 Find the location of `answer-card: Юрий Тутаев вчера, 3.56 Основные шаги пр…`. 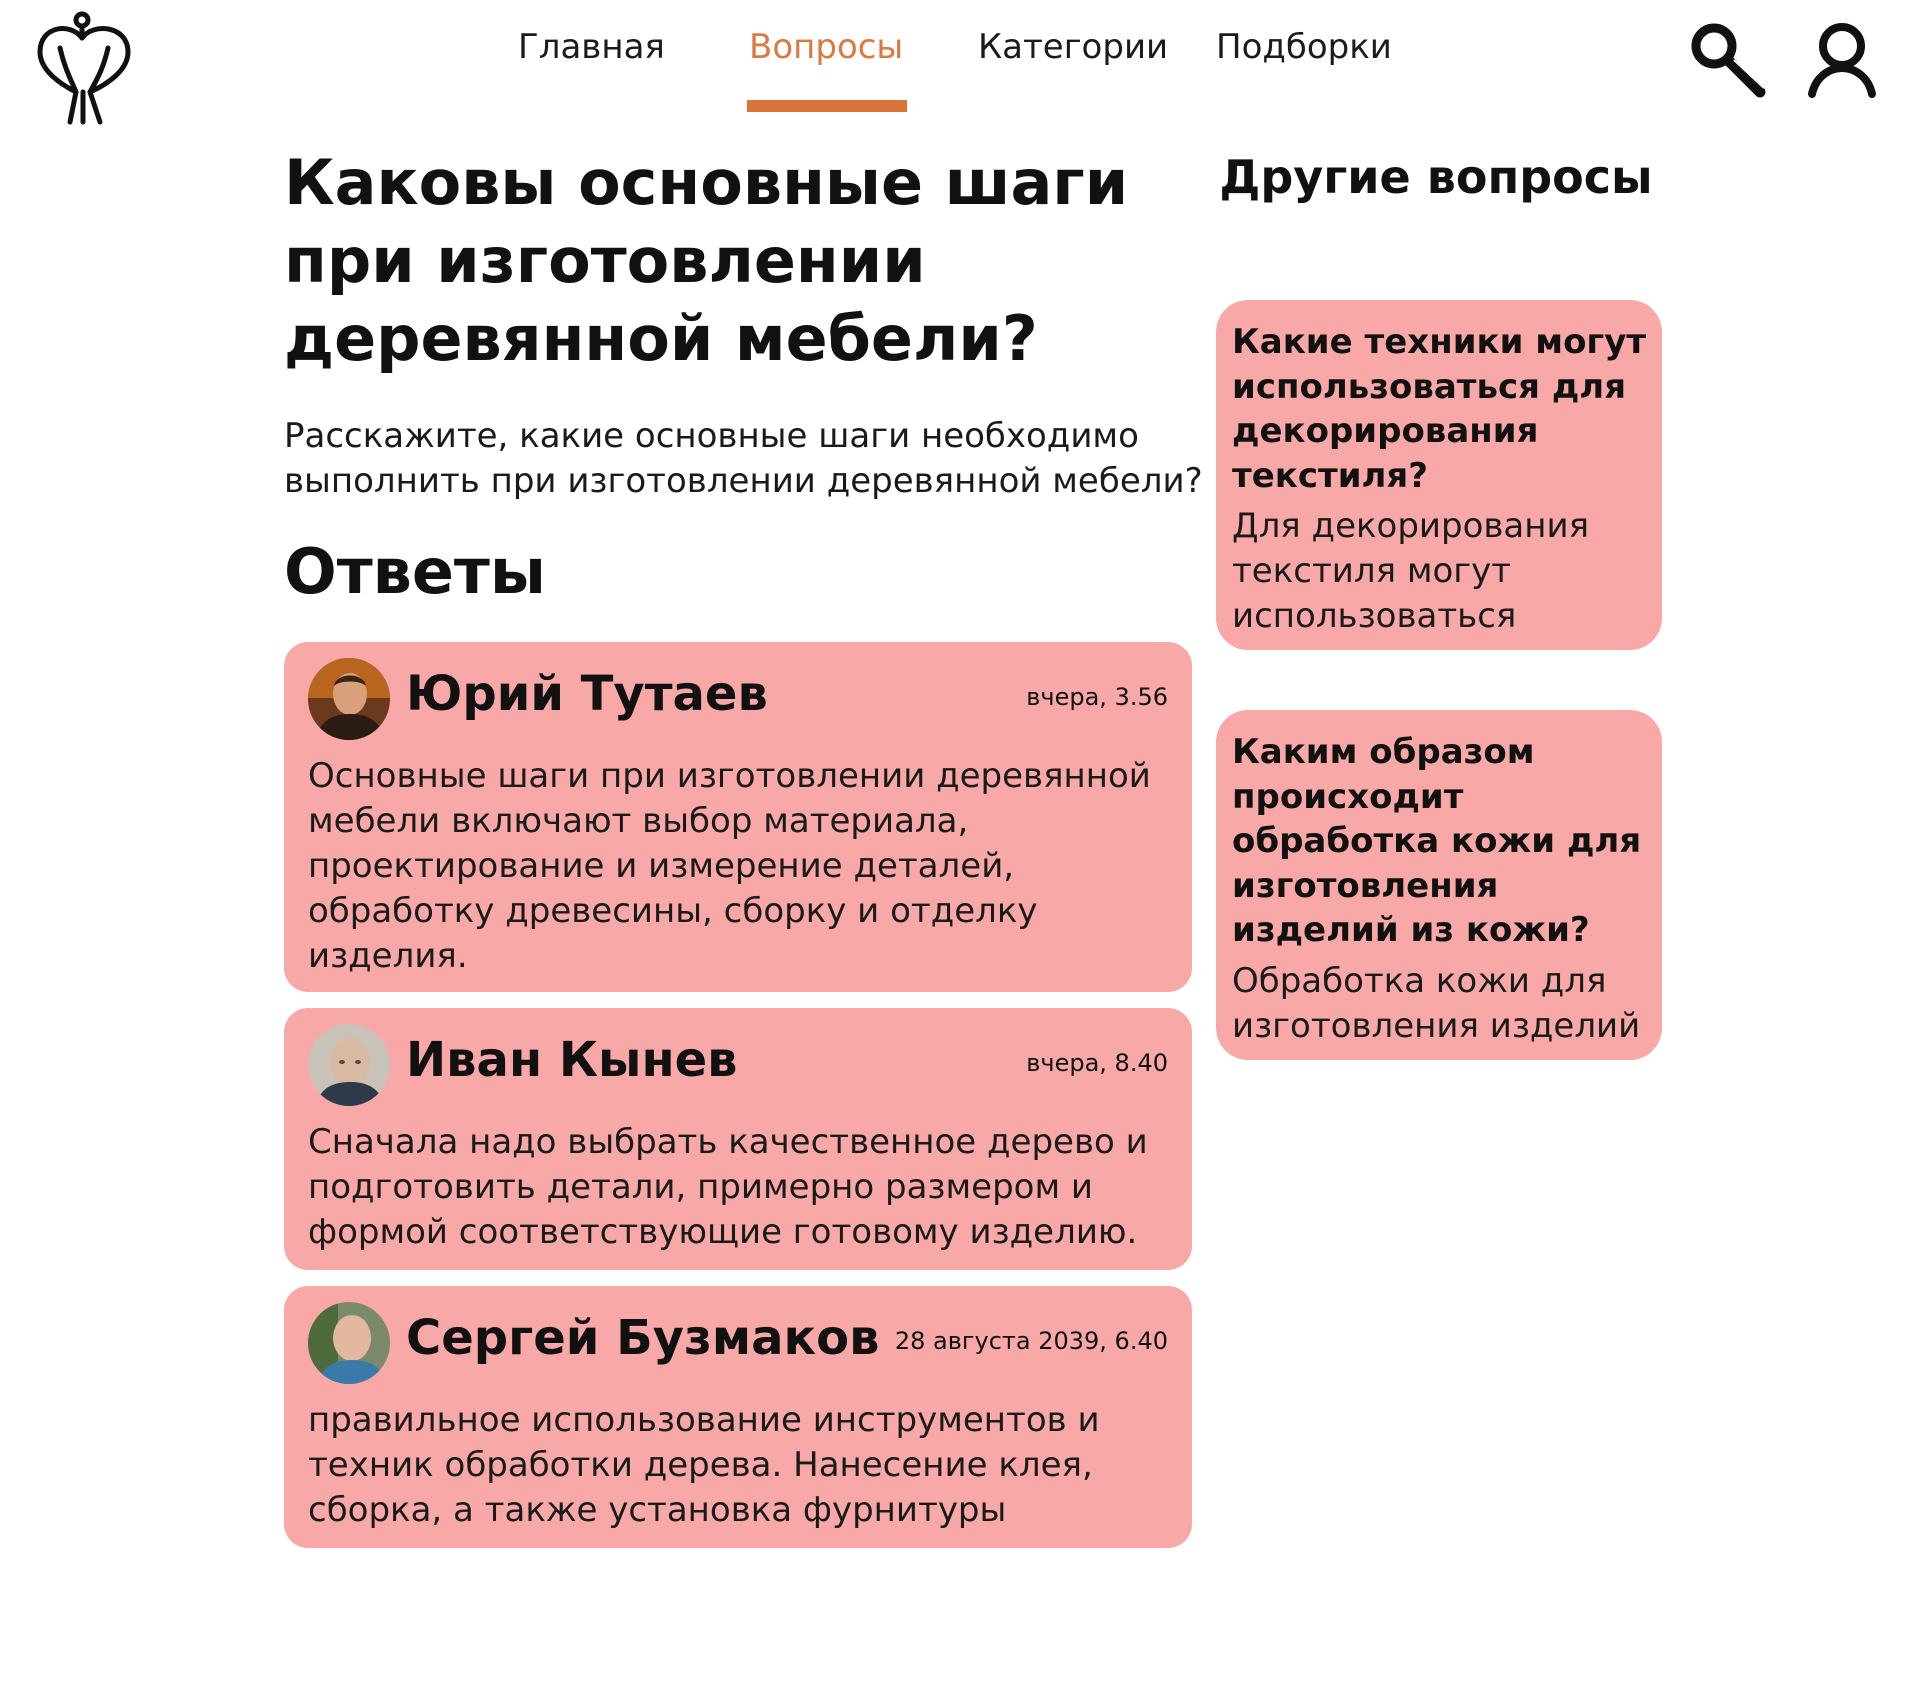

answer-card: Юрий Тутаев вчера, 3.56 Основные шаги пр… is located at coordinates (738, 817).